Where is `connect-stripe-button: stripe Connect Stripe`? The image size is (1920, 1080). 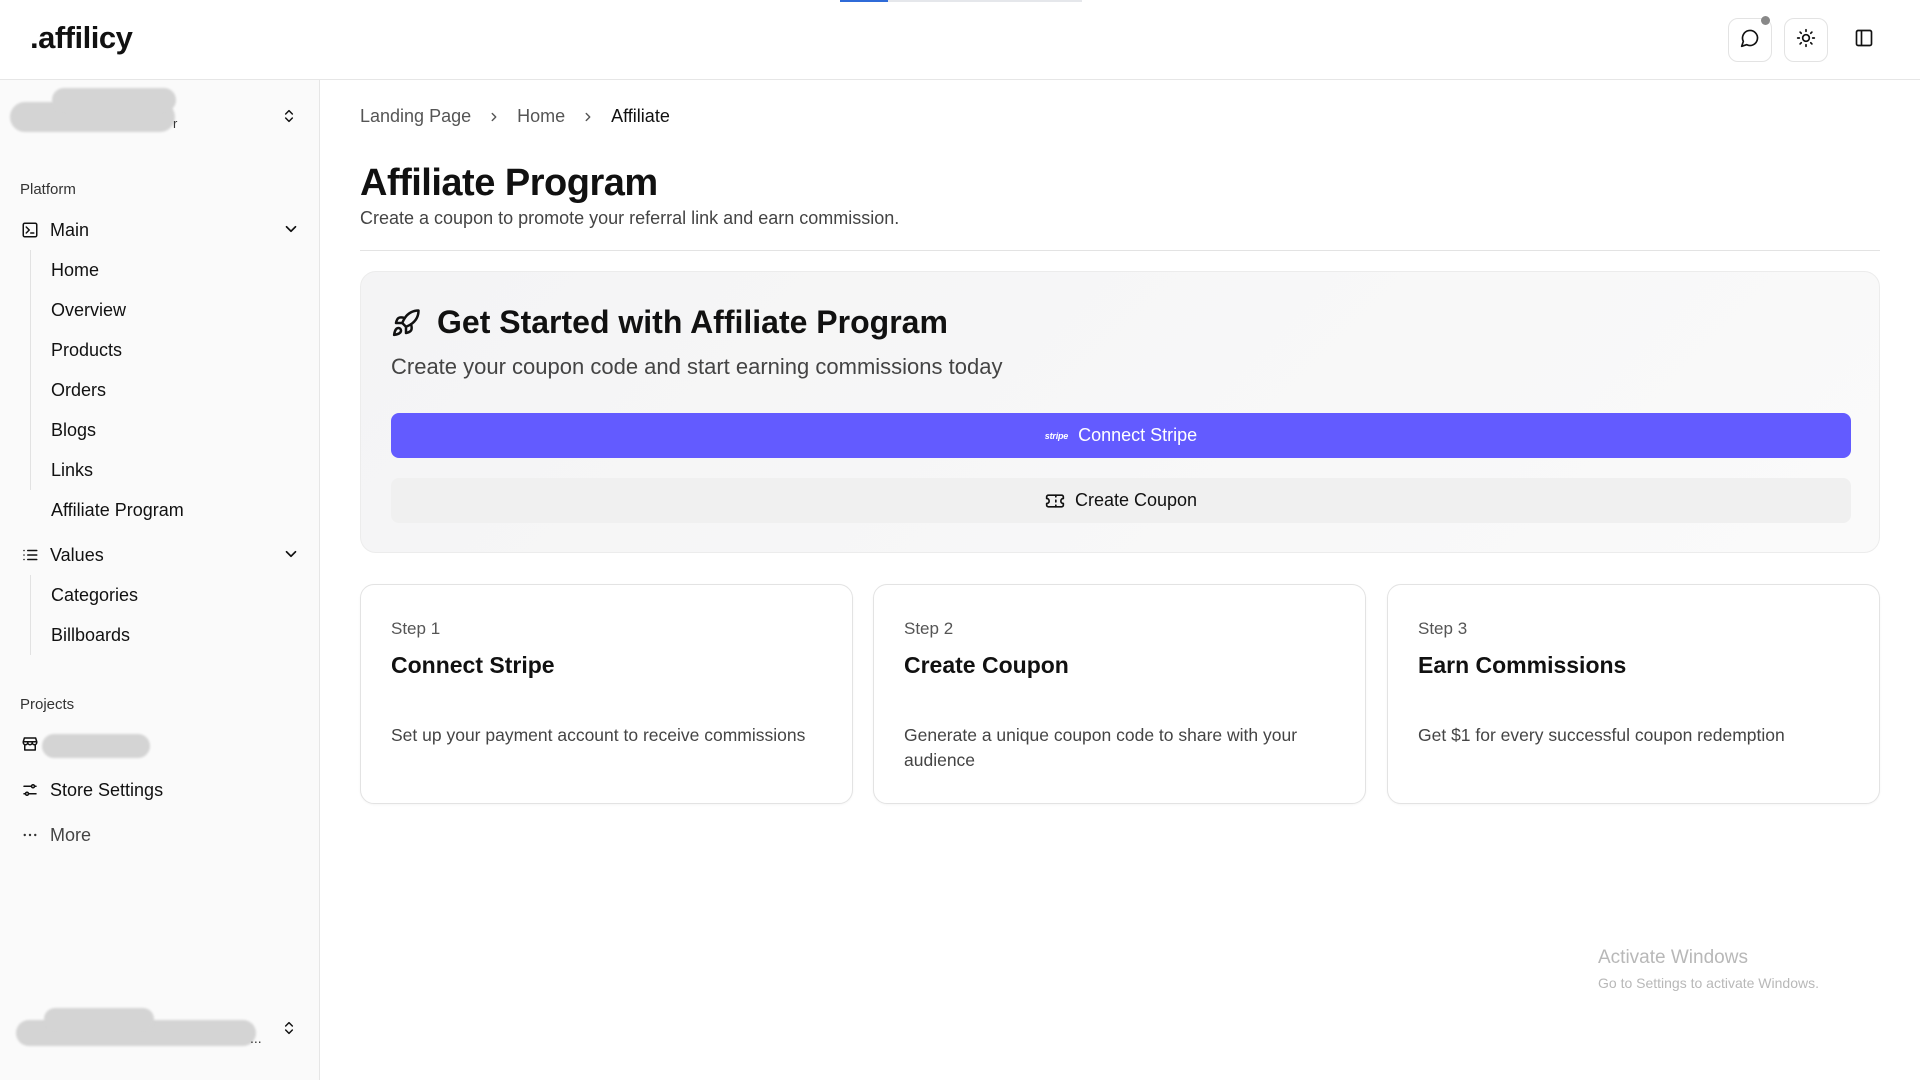 connect-stripe-button: stripe Connect Stripe is located at coordinates (1121, 435).